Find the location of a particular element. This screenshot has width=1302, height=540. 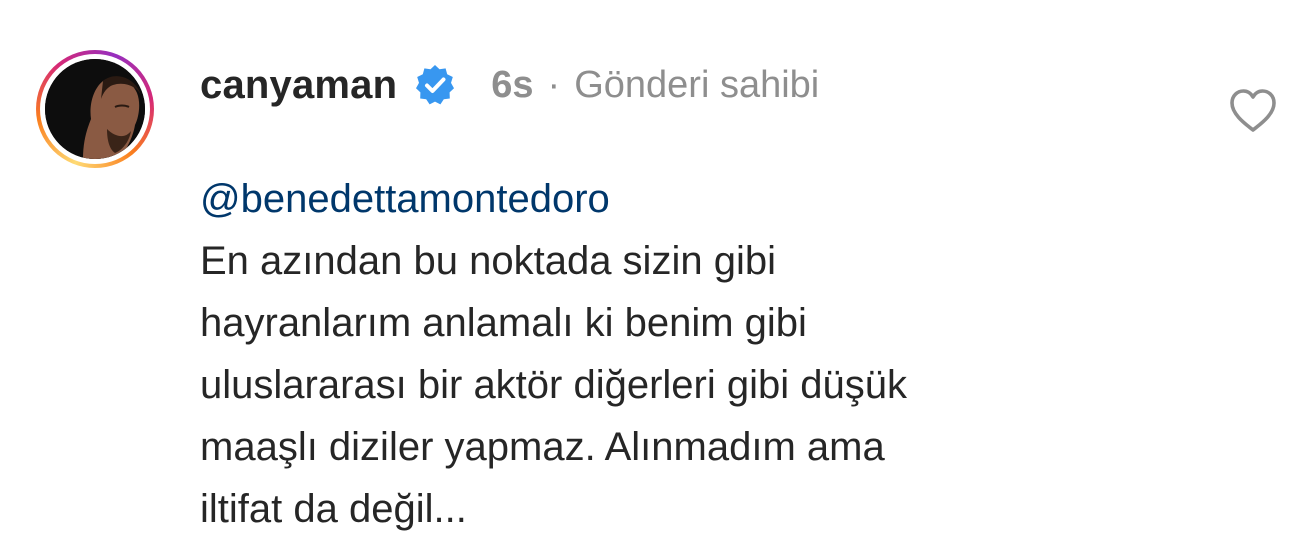

post-owner-label: Gönderi sahibi is located at coordinates (697, 84).